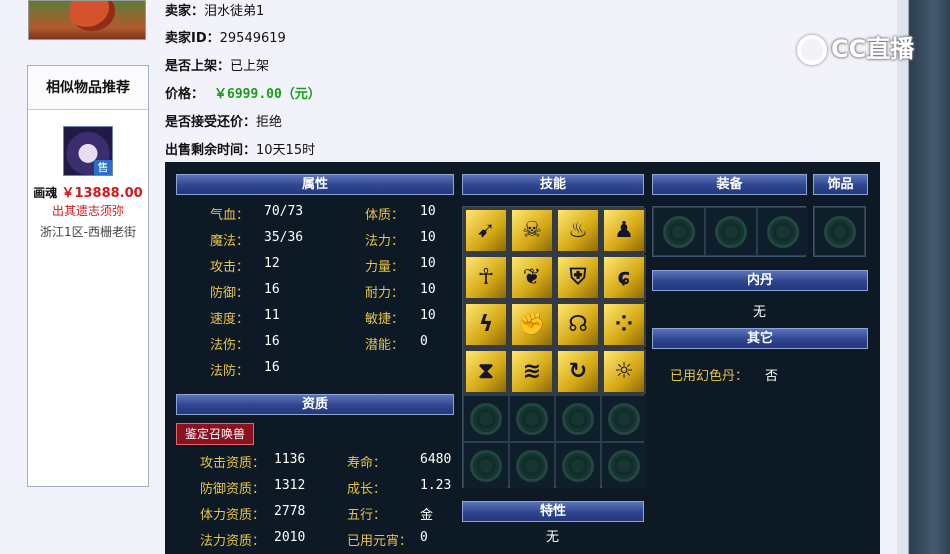  Describe the element at coordinates (424, 341) in the screenshot. I see `attr-value: 0` at that location.